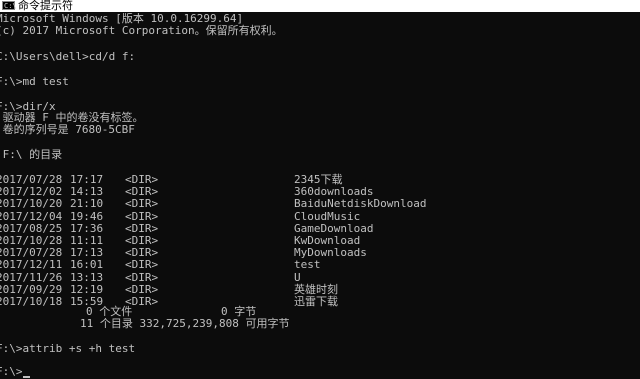  I want to click on summary-dirs-line: 11 个目录 332,725,239,808 可用字节, so click(144, 324).